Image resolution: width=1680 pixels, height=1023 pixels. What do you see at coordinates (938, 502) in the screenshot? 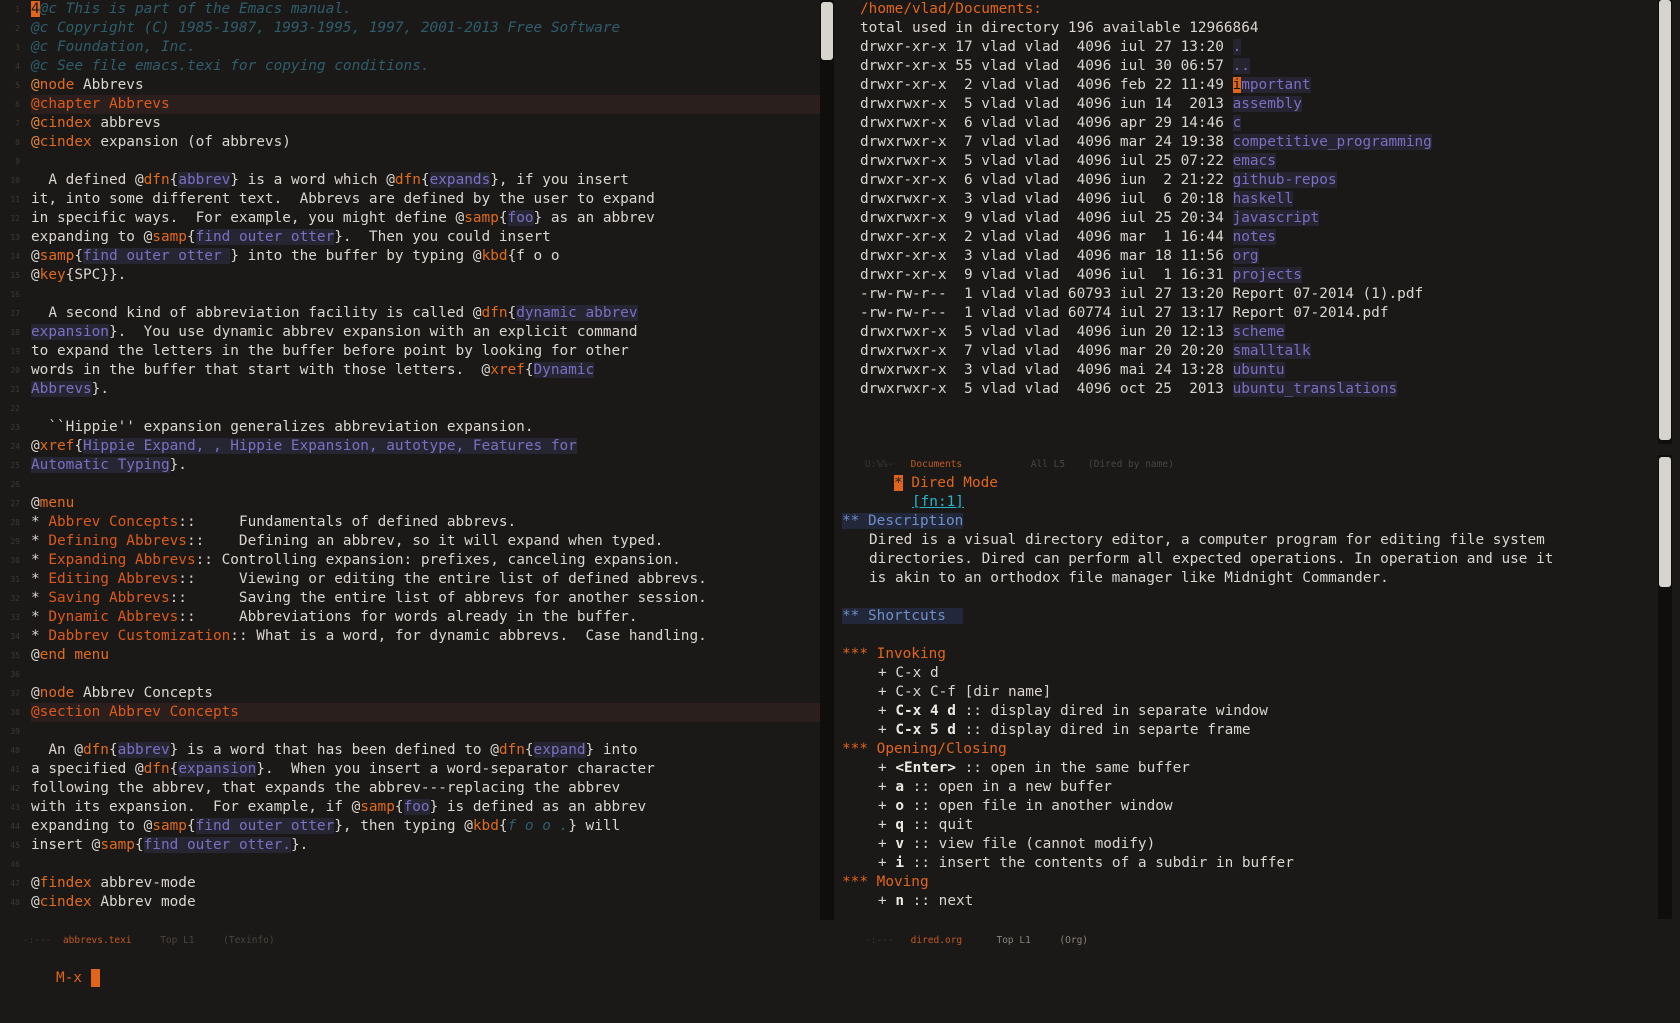
I see `footnote-link: [fn:1]` at bounding box center [938, 502].